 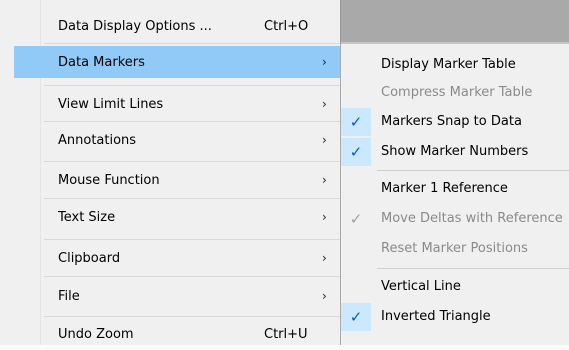 I want to click on menu-item-undo-zoom: Undo Zoom Ctrl+U, so click(x=192, y=334).